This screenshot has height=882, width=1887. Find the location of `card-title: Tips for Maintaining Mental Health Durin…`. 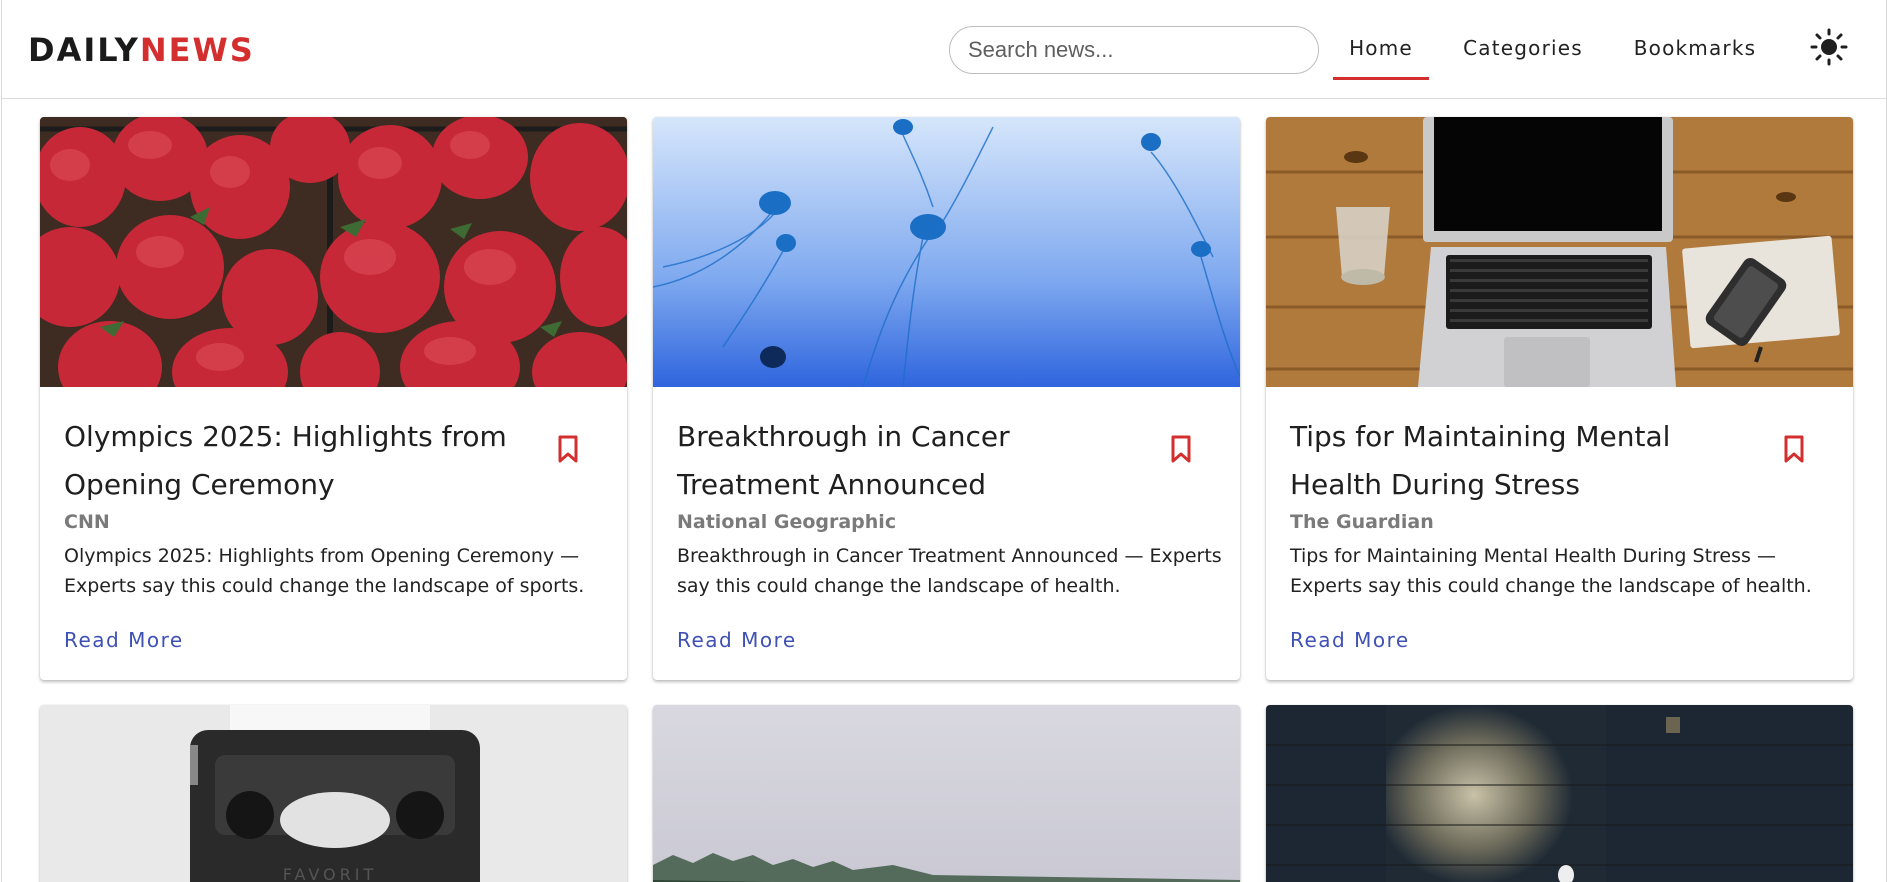

card-title: Tips for Maintaining Mental Health Durin… is located at coordinates (1520, 461).